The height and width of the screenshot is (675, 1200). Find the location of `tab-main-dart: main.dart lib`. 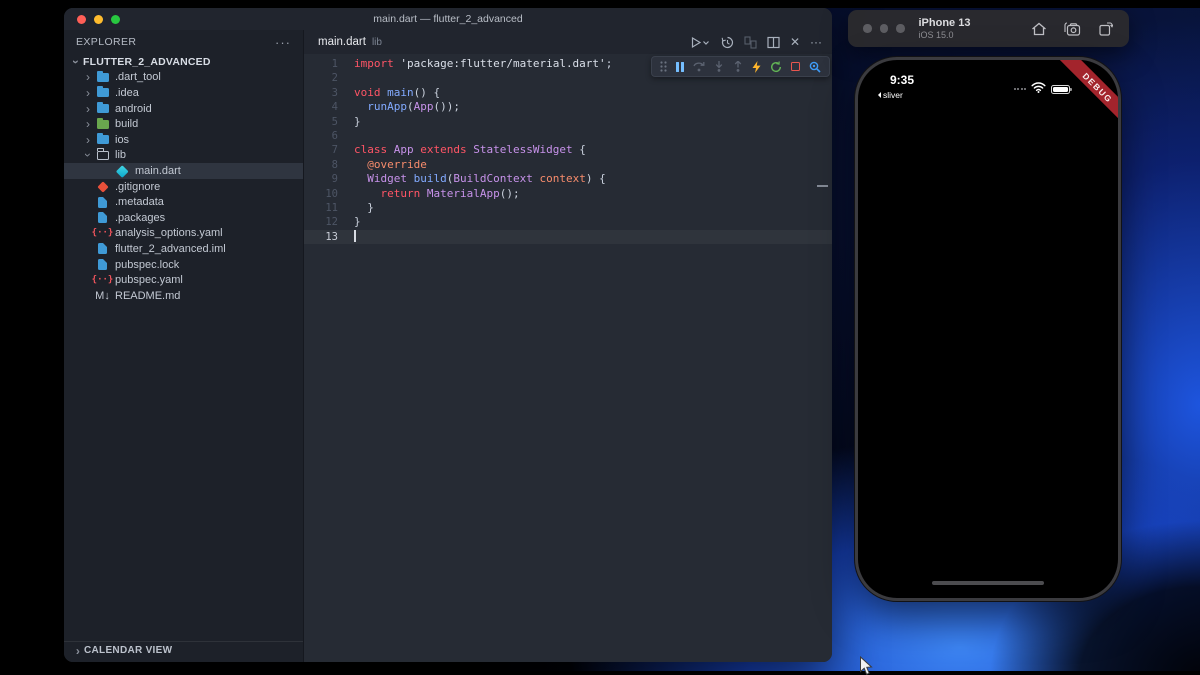

tab-main-dart: main.dart lib is located at coordinates (350, 42).